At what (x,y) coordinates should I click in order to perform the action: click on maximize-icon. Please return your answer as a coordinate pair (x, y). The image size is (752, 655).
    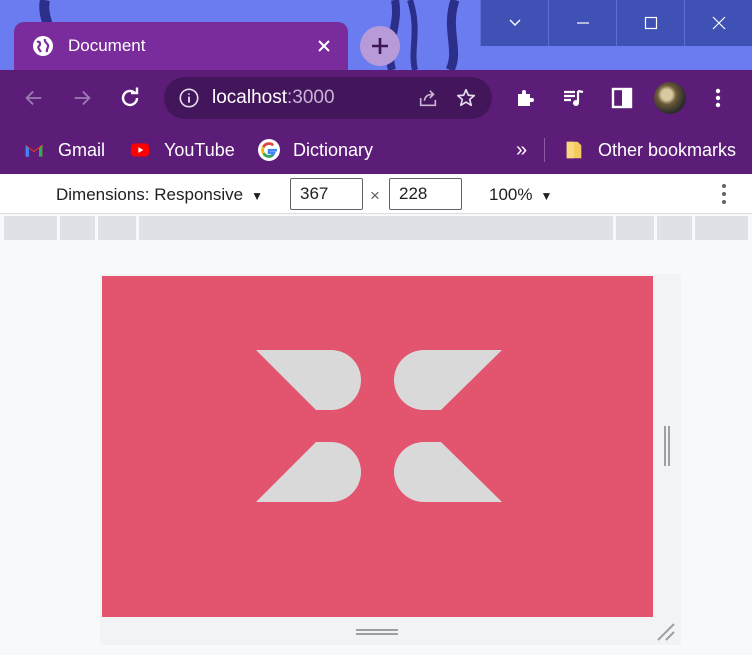
    Looking at the image, I should click on (650, 23).